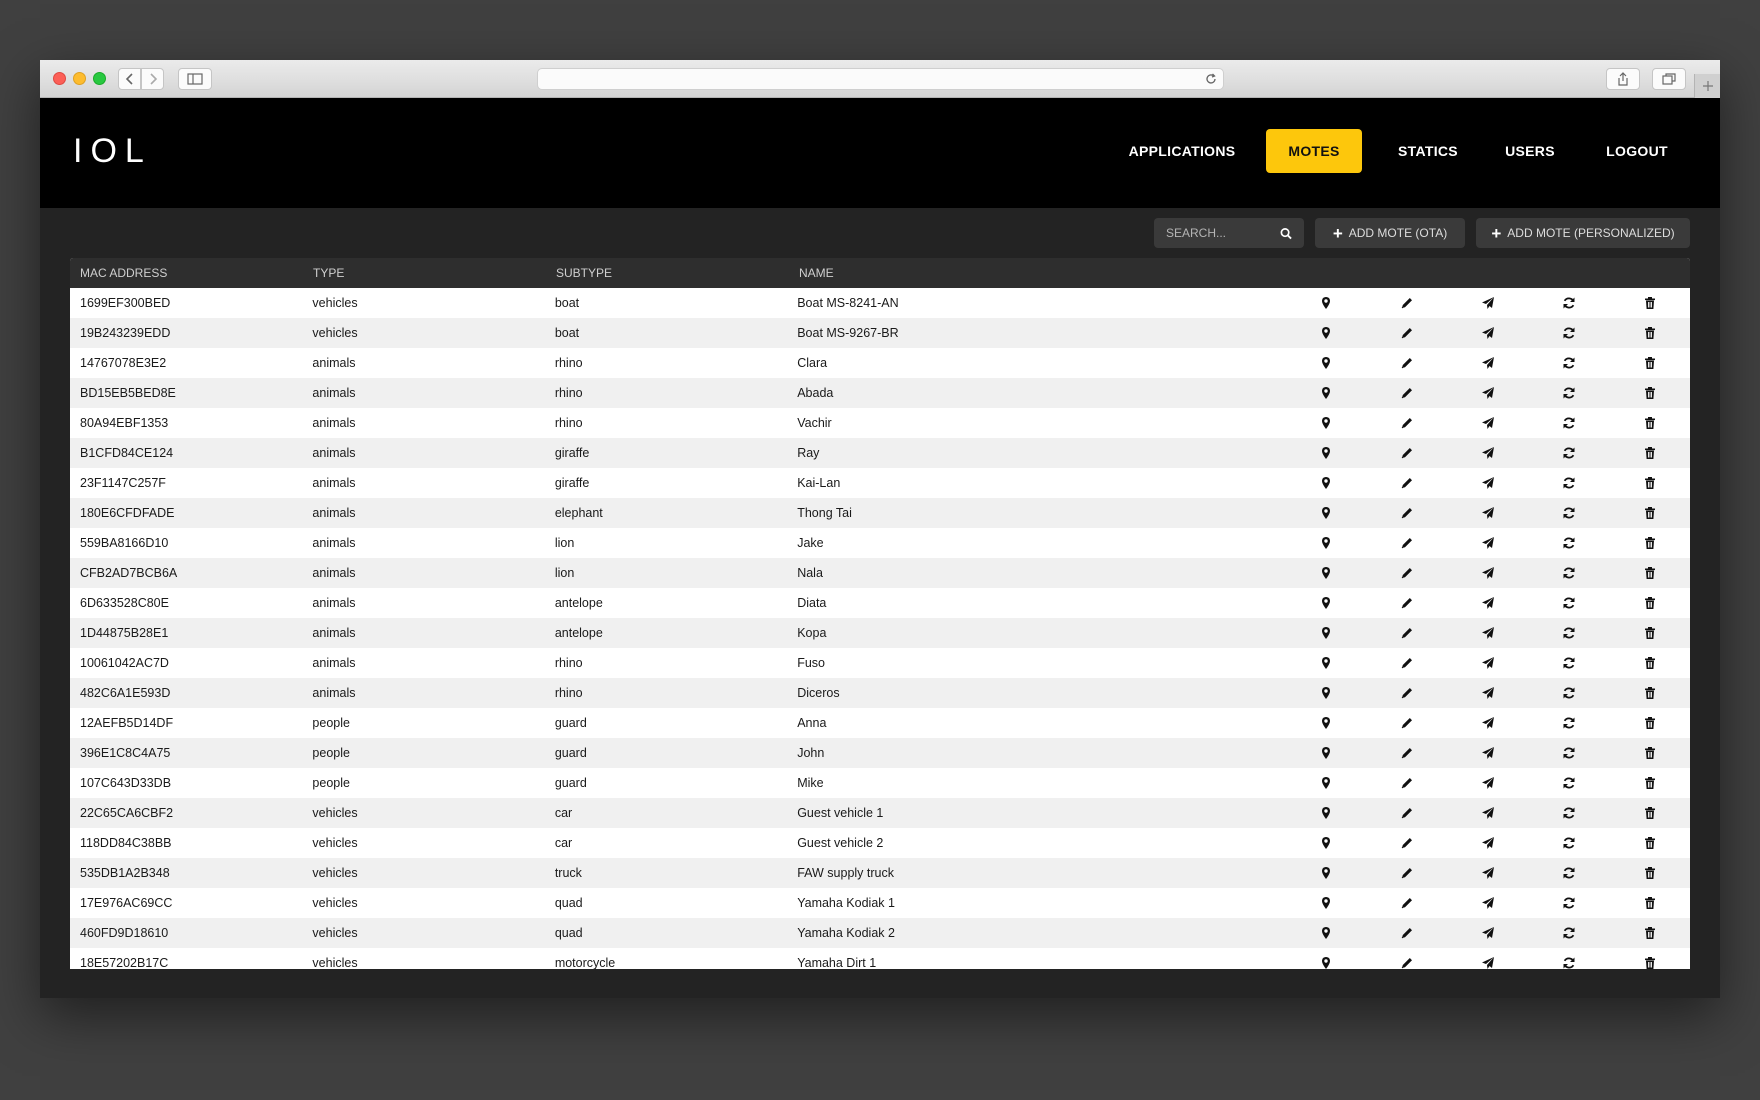 This screenshot has height=1100, width=1760. I want to click on nav-motes: MOTES, so click(1314, 151).